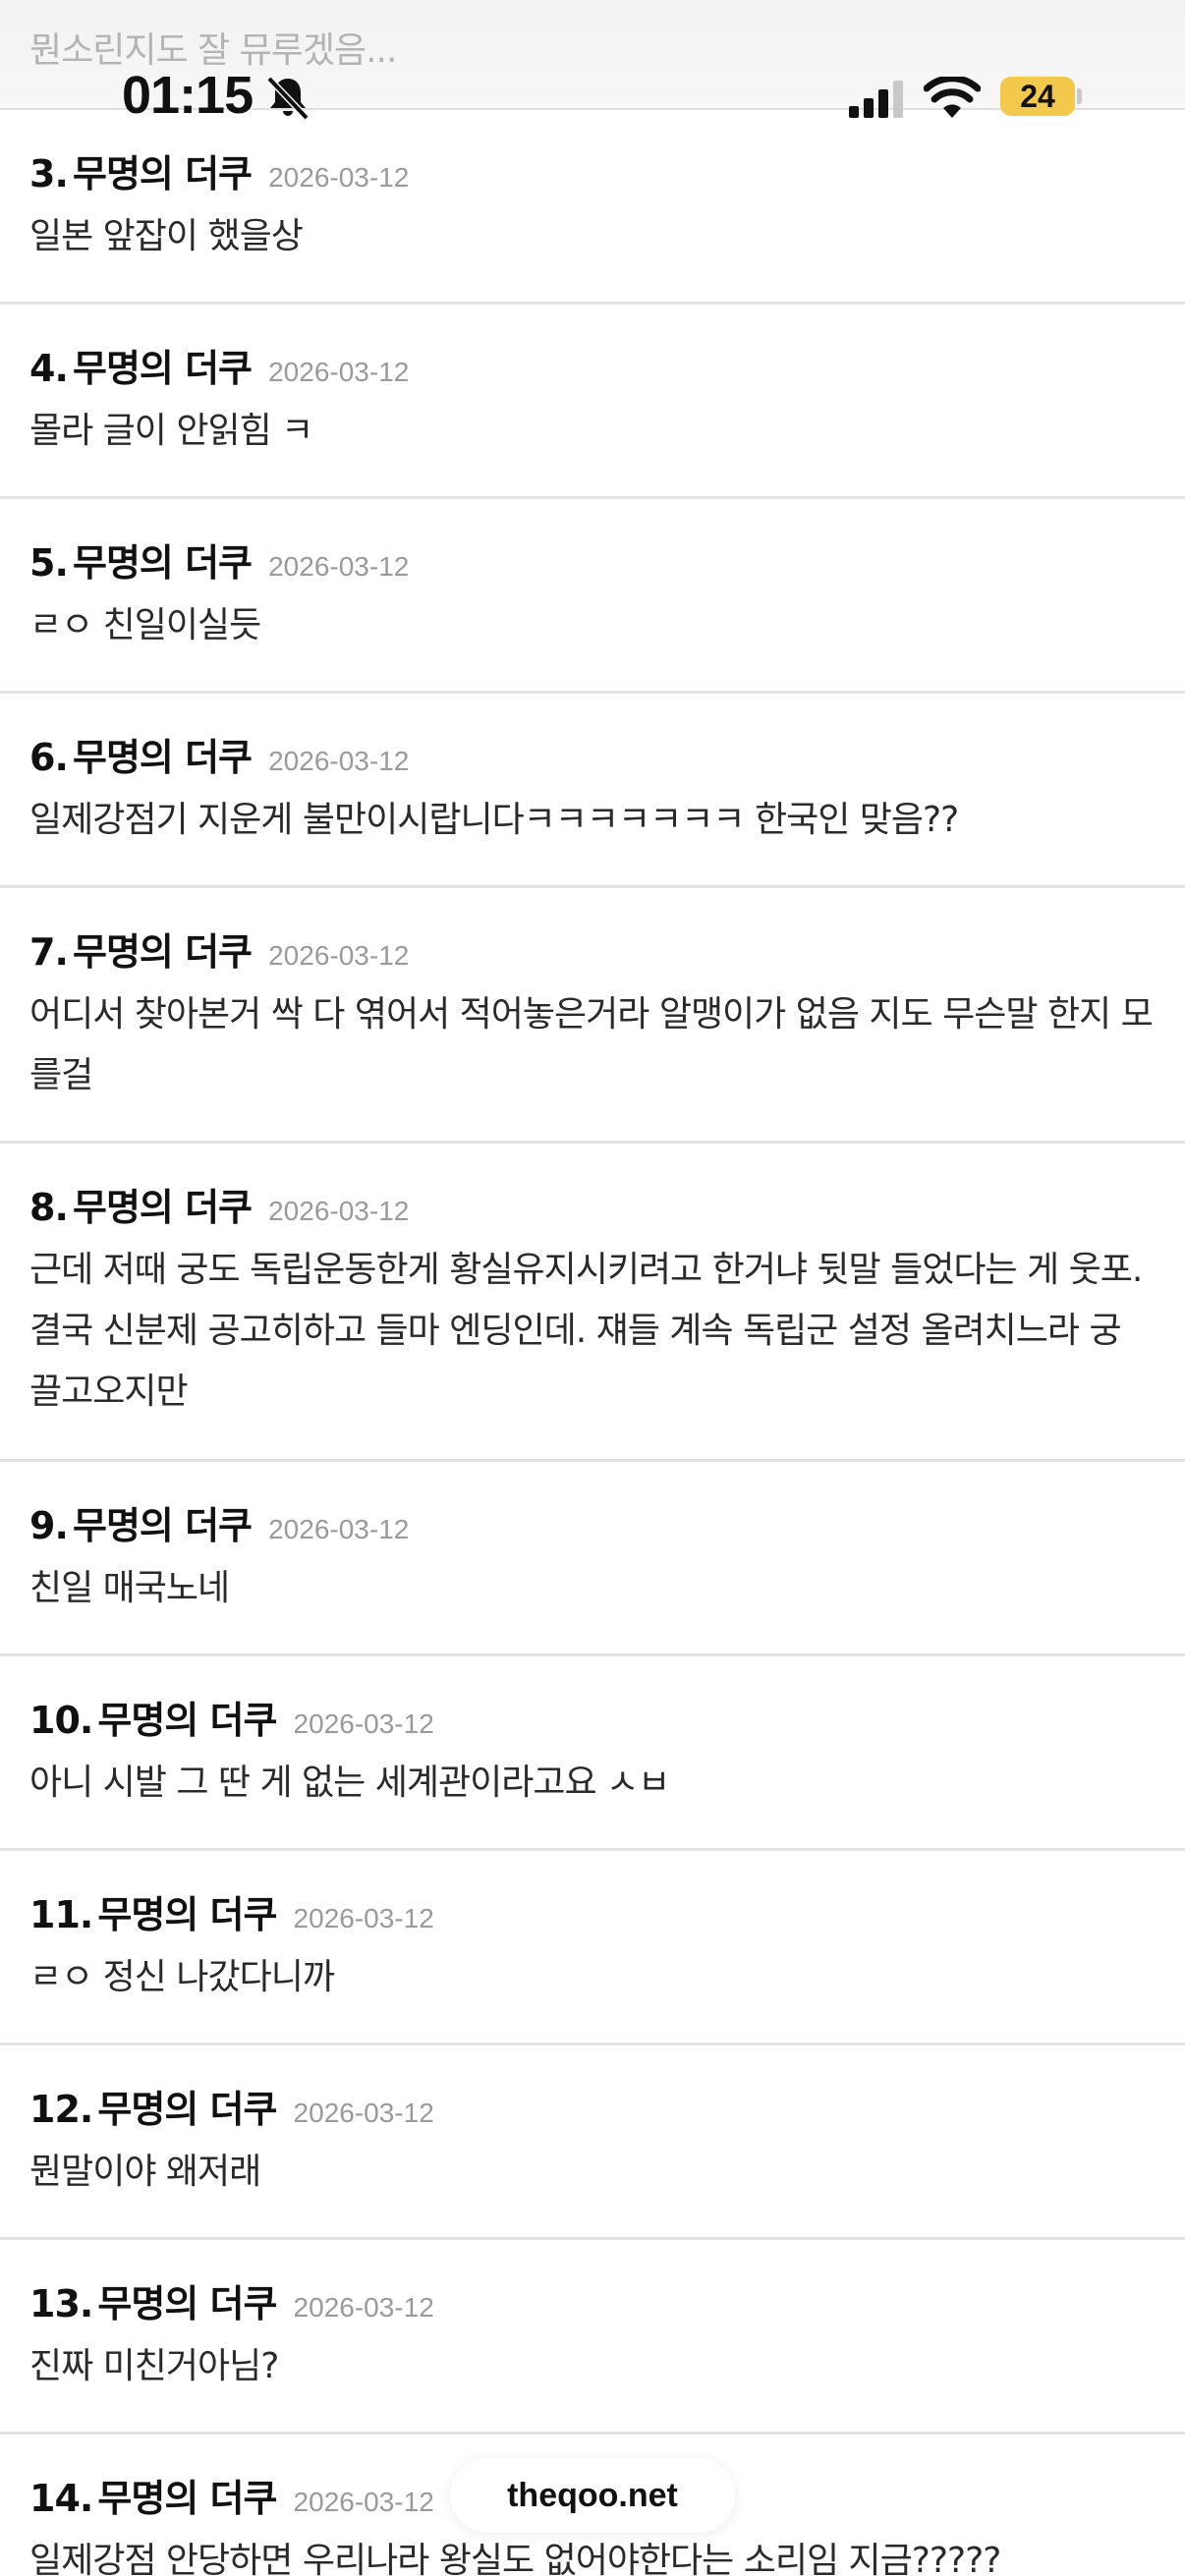 The width and height of the screenshot is (1185, 2576). What do you see at coordinates (592, 1559) in the screenshot?
I see `comment-item: 9. 무명의 더쿠 2026-03-12 친일 매국노네` at bounding box center [592, 1559].